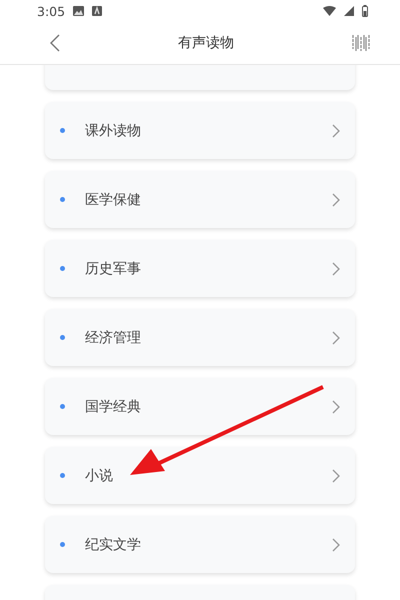 The image size is (400, 600). What do you see at coordinates (113, 131) in the screenshot?
I see `category-label: 课外读物` at bounding box center [113, 131].